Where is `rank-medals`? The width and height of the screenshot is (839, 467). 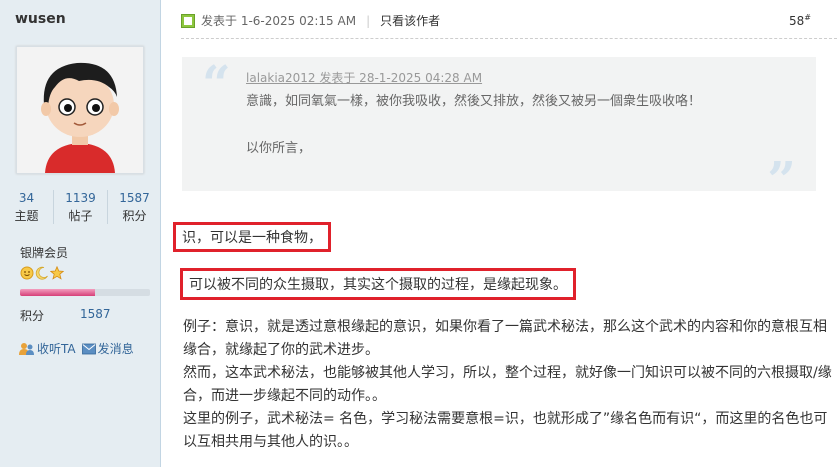 rank-medals is located at coordinates (42, 273).